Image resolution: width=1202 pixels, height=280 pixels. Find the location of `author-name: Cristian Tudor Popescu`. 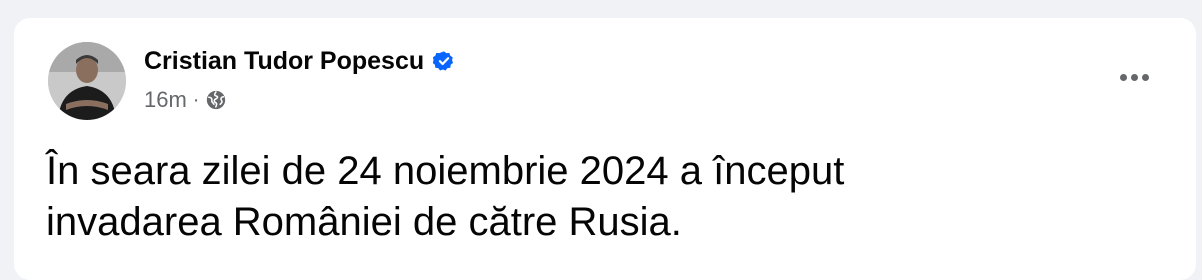

author-name: Cristian Tudor Popescu is located at coordinates (284, 61).